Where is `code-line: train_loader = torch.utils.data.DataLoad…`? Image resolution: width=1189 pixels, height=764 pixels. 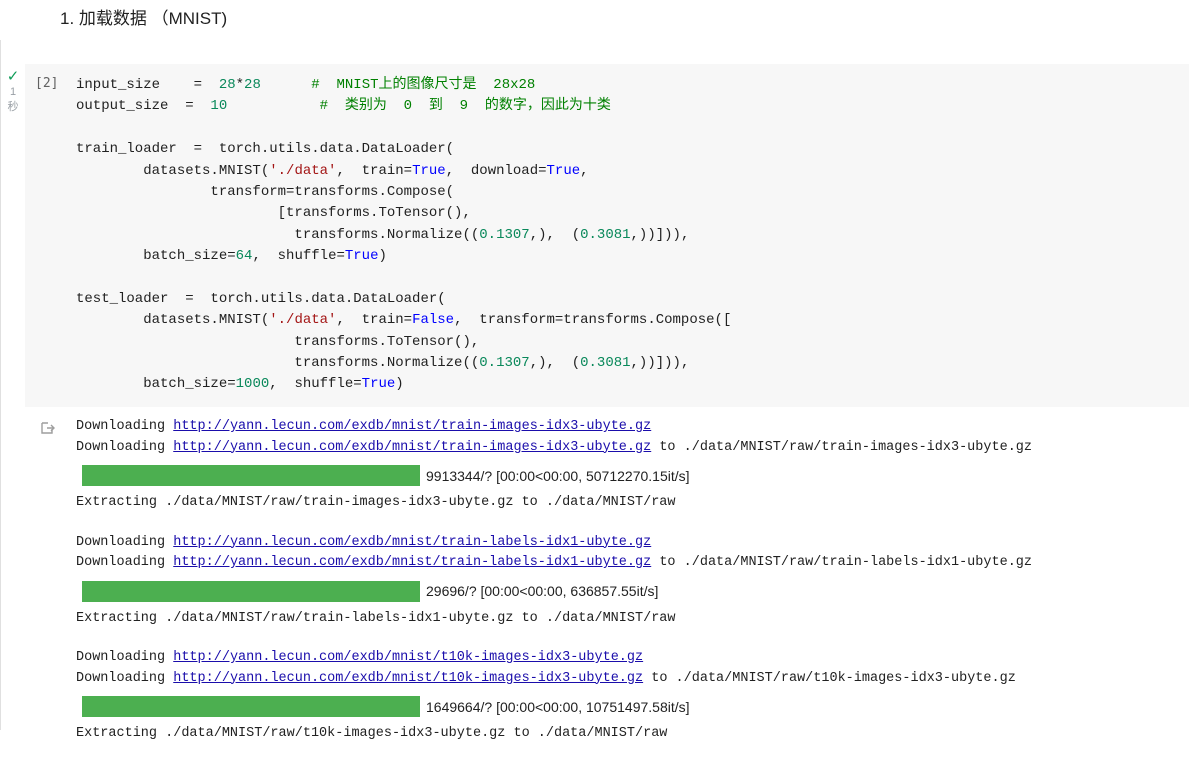 code-line: train_loader = torch.utils.data.DataLoad… is located at coordinates (403, 149).